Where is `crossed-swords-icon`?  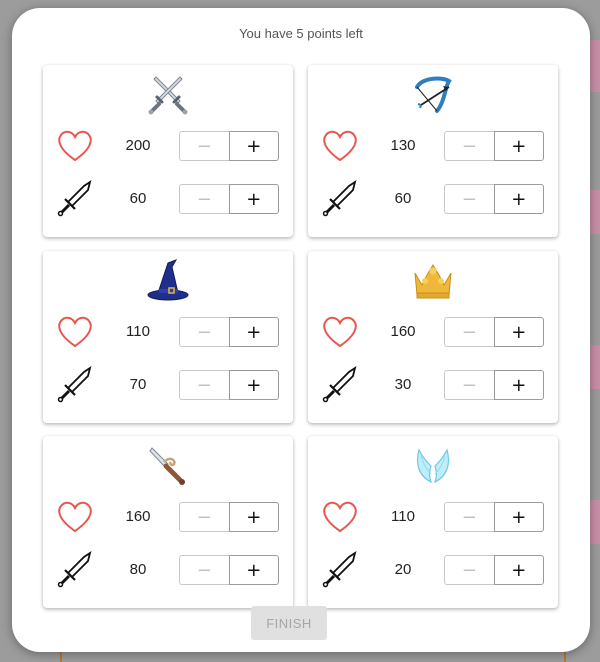
crossed-swords-icon is located at coordinates (168, 95).